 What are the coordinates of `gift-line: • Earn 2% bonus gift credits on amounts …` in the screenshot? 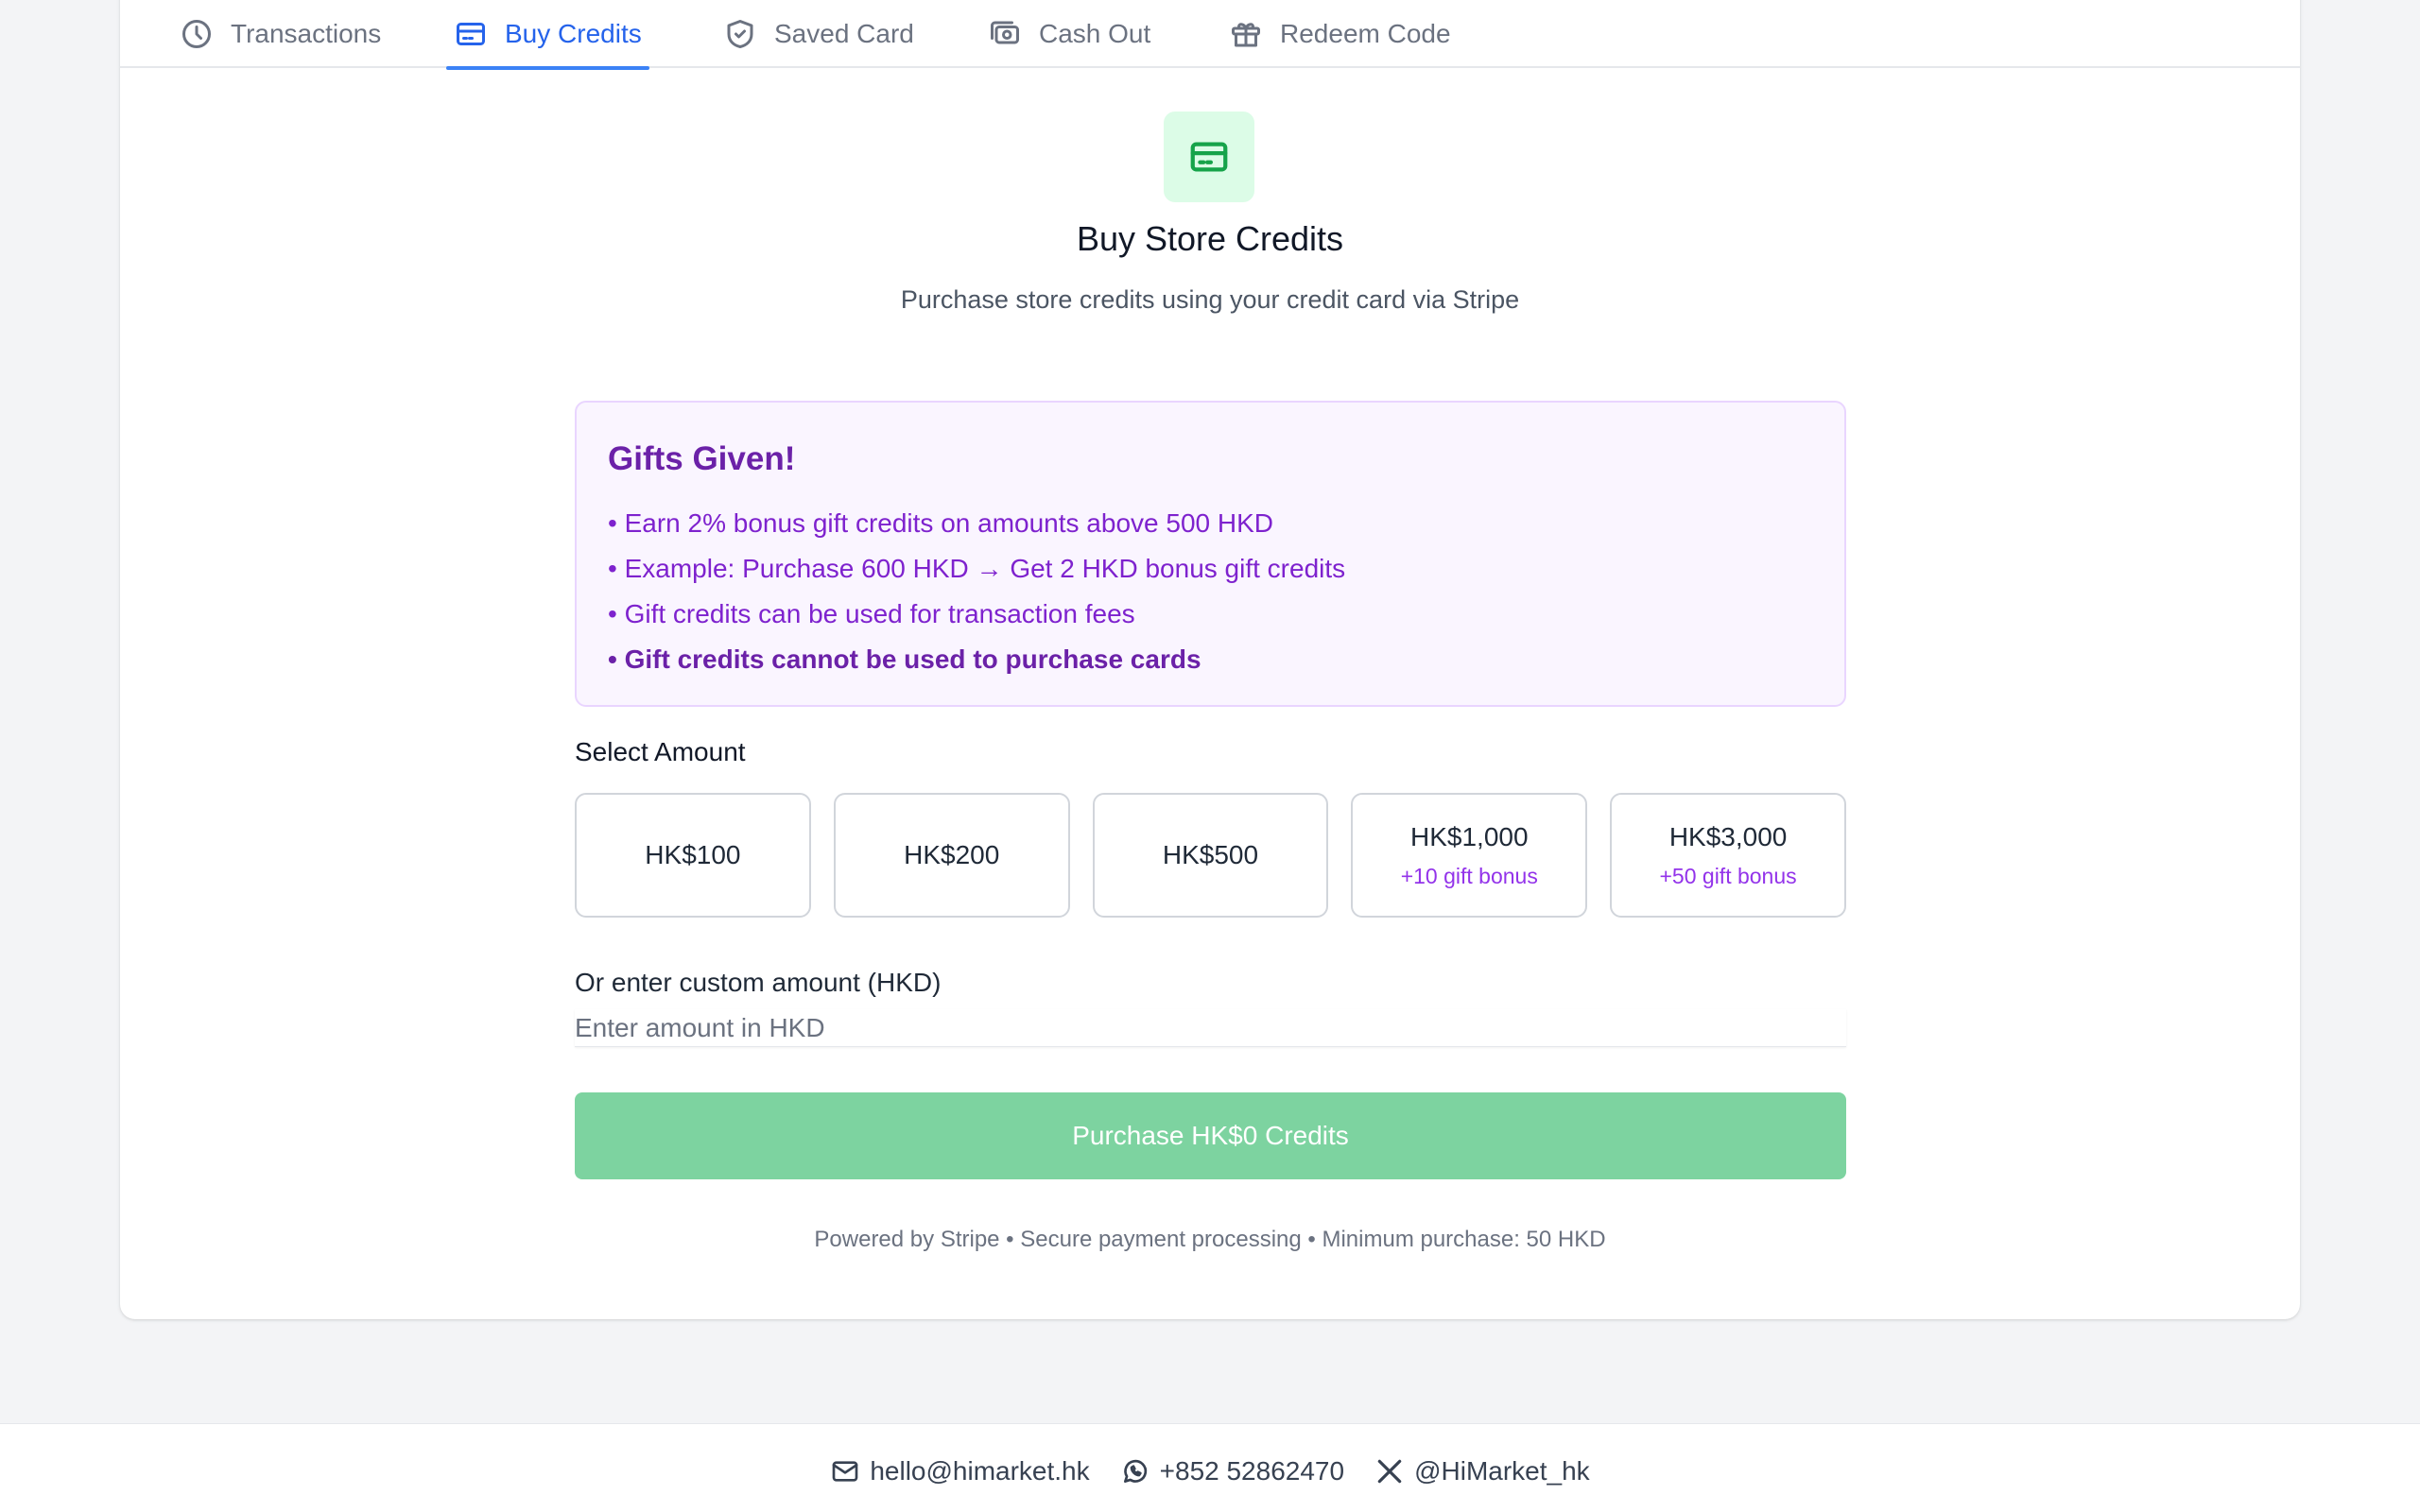 It's located at (941, 523).